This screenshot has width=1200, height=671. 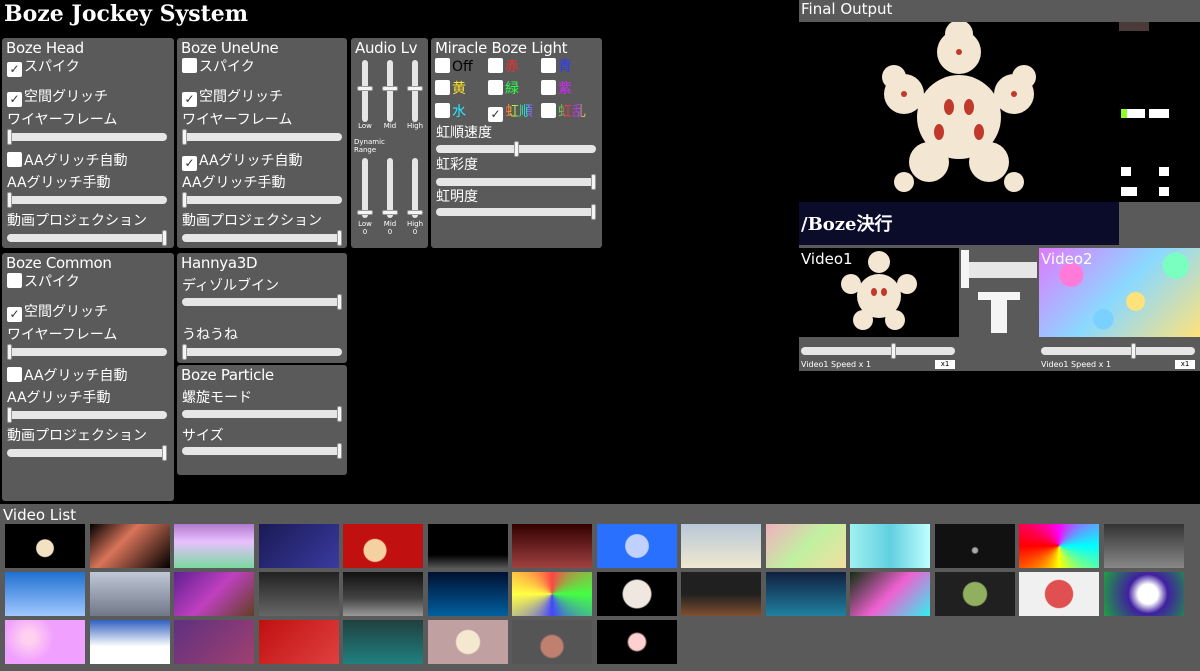 What do you see at coordinates (87, 200) in the screenshot?
I see `boze-head-aa-manual-slider` at bounding box center [87, 200].